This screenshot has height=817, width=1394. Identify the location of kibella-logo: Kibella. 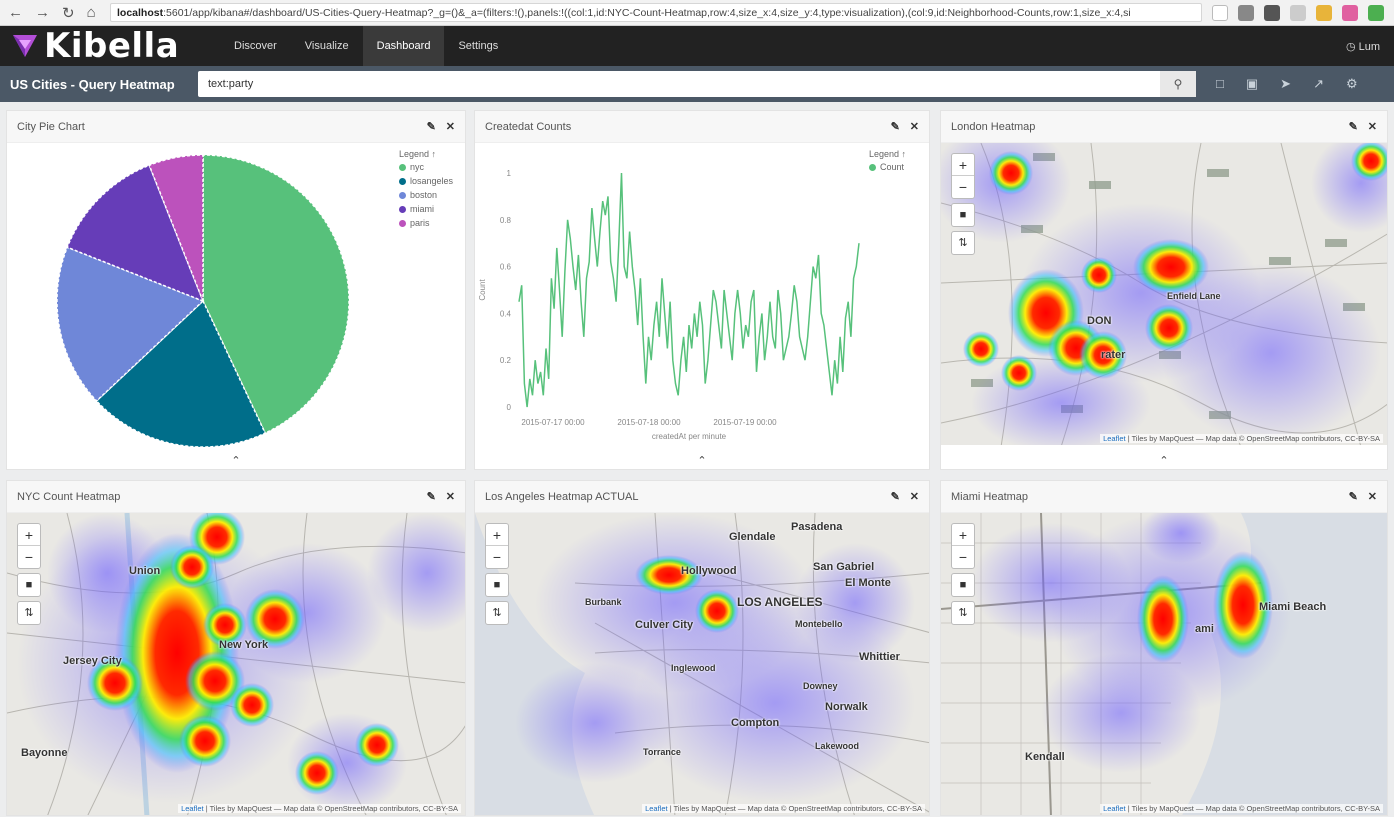
(110, 46).